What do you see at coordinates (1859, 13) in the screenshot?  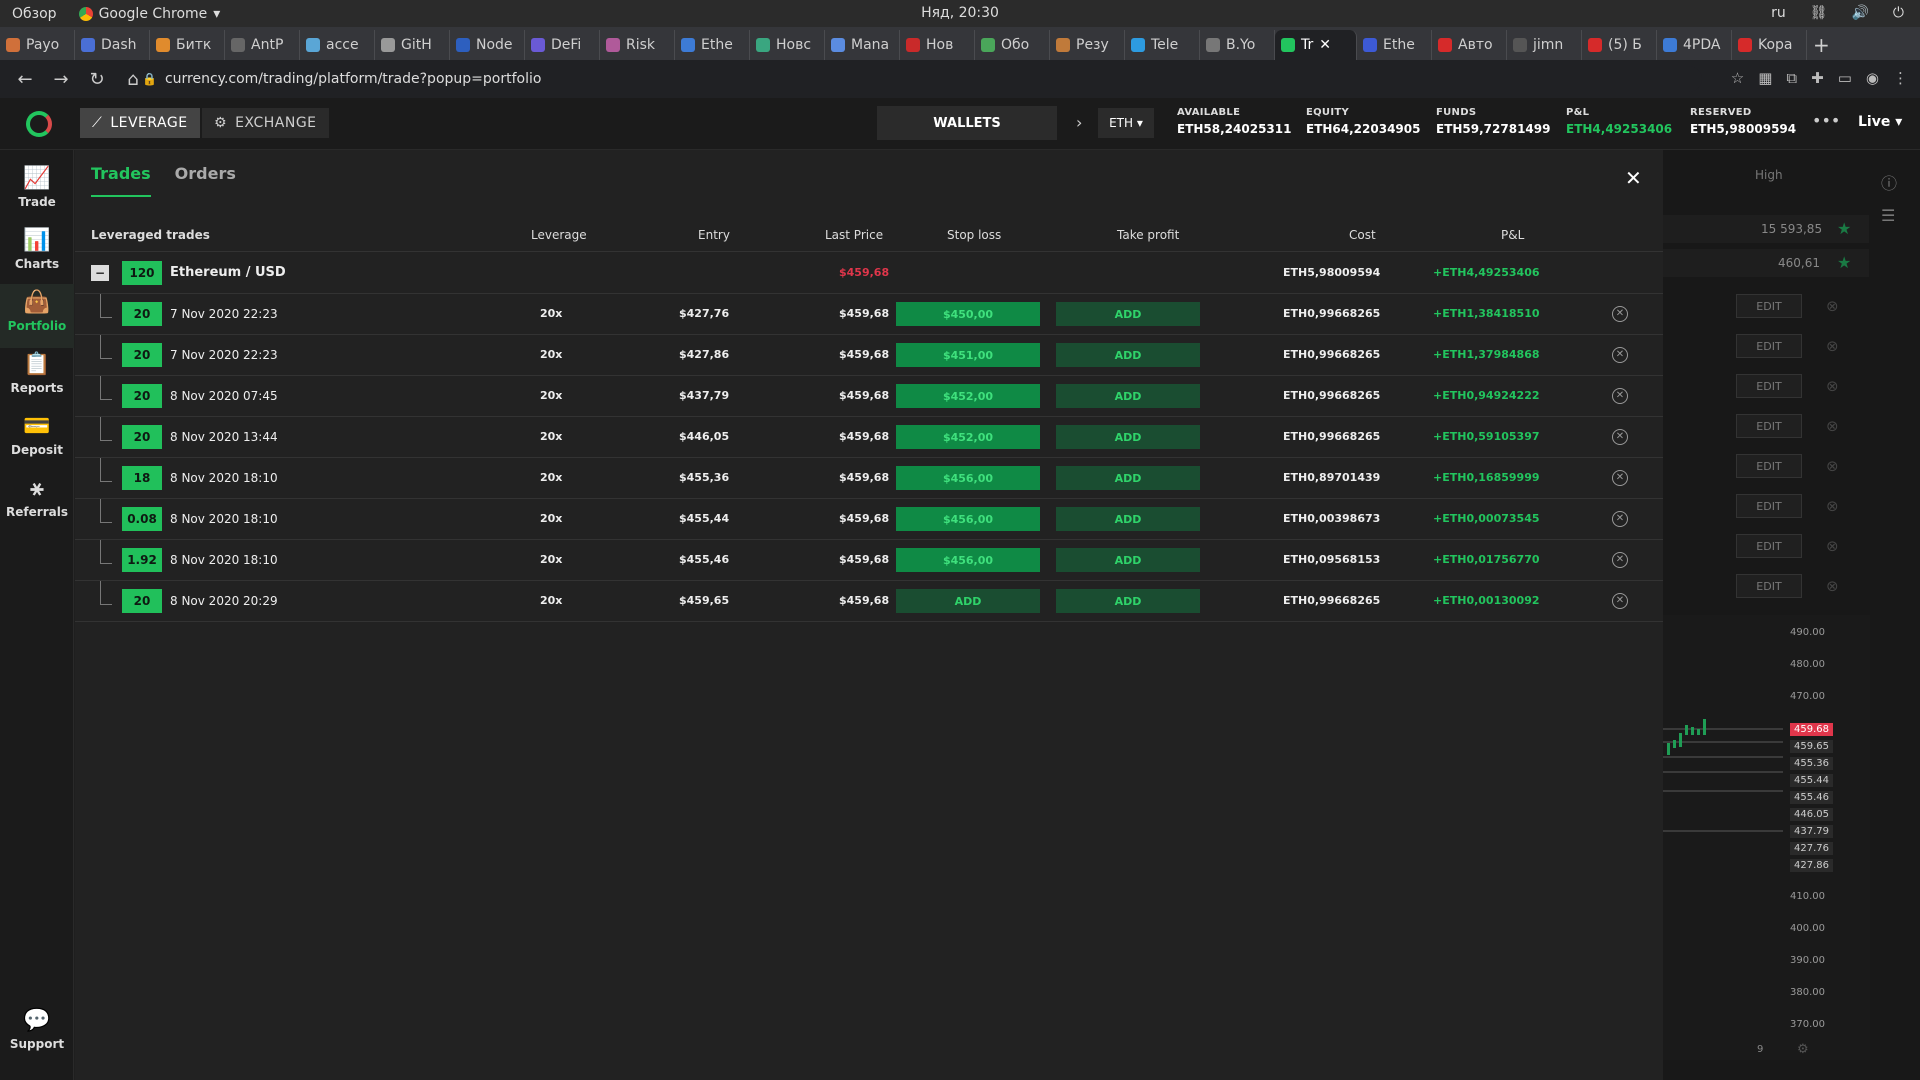 I see `volume-icon: 🔊` at bounding box center [1859, 13].